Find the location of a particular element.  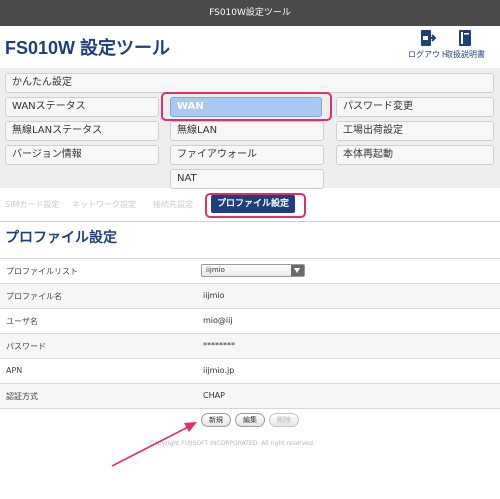

profile-actions: 新規 編集 削除 is located at coordinates (250, 421).